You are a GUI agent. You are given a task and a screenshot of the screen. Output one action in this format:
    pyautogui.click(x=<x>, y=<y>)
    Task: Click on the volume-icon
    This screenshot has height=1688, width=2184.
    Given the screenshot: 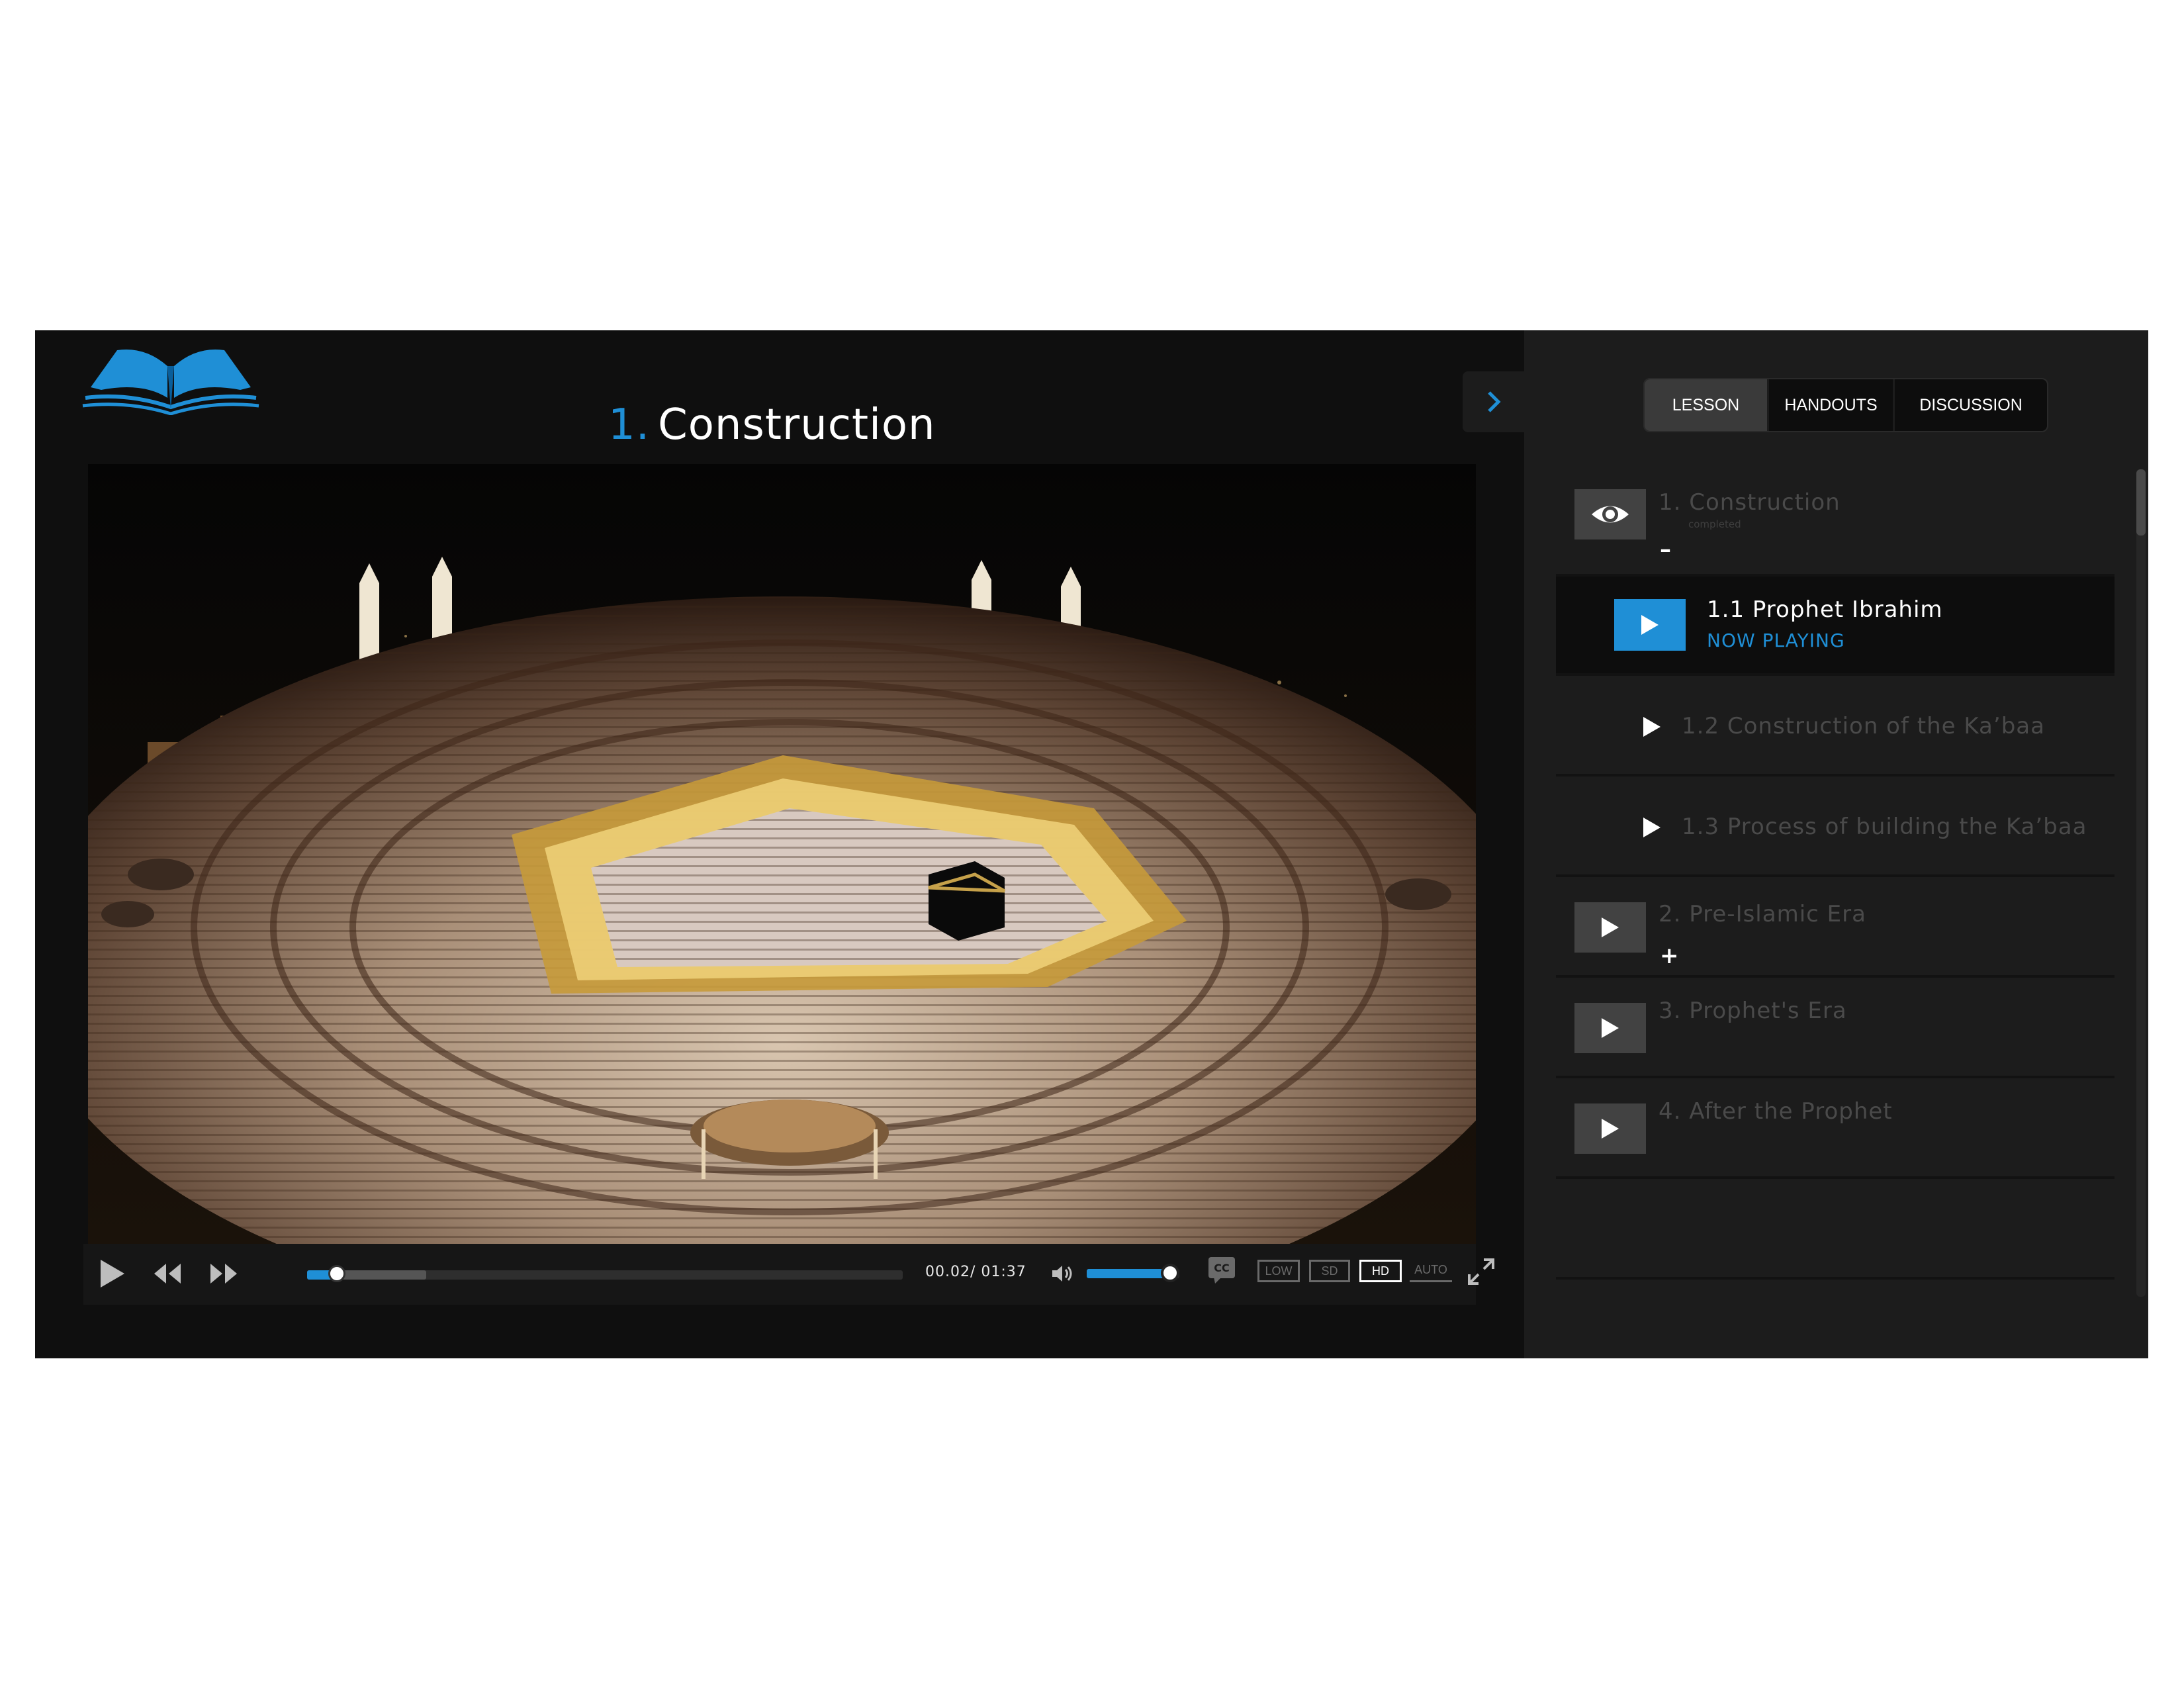 What is the action you would take?
    pyautogui.click(x=1062, y=1274)
    